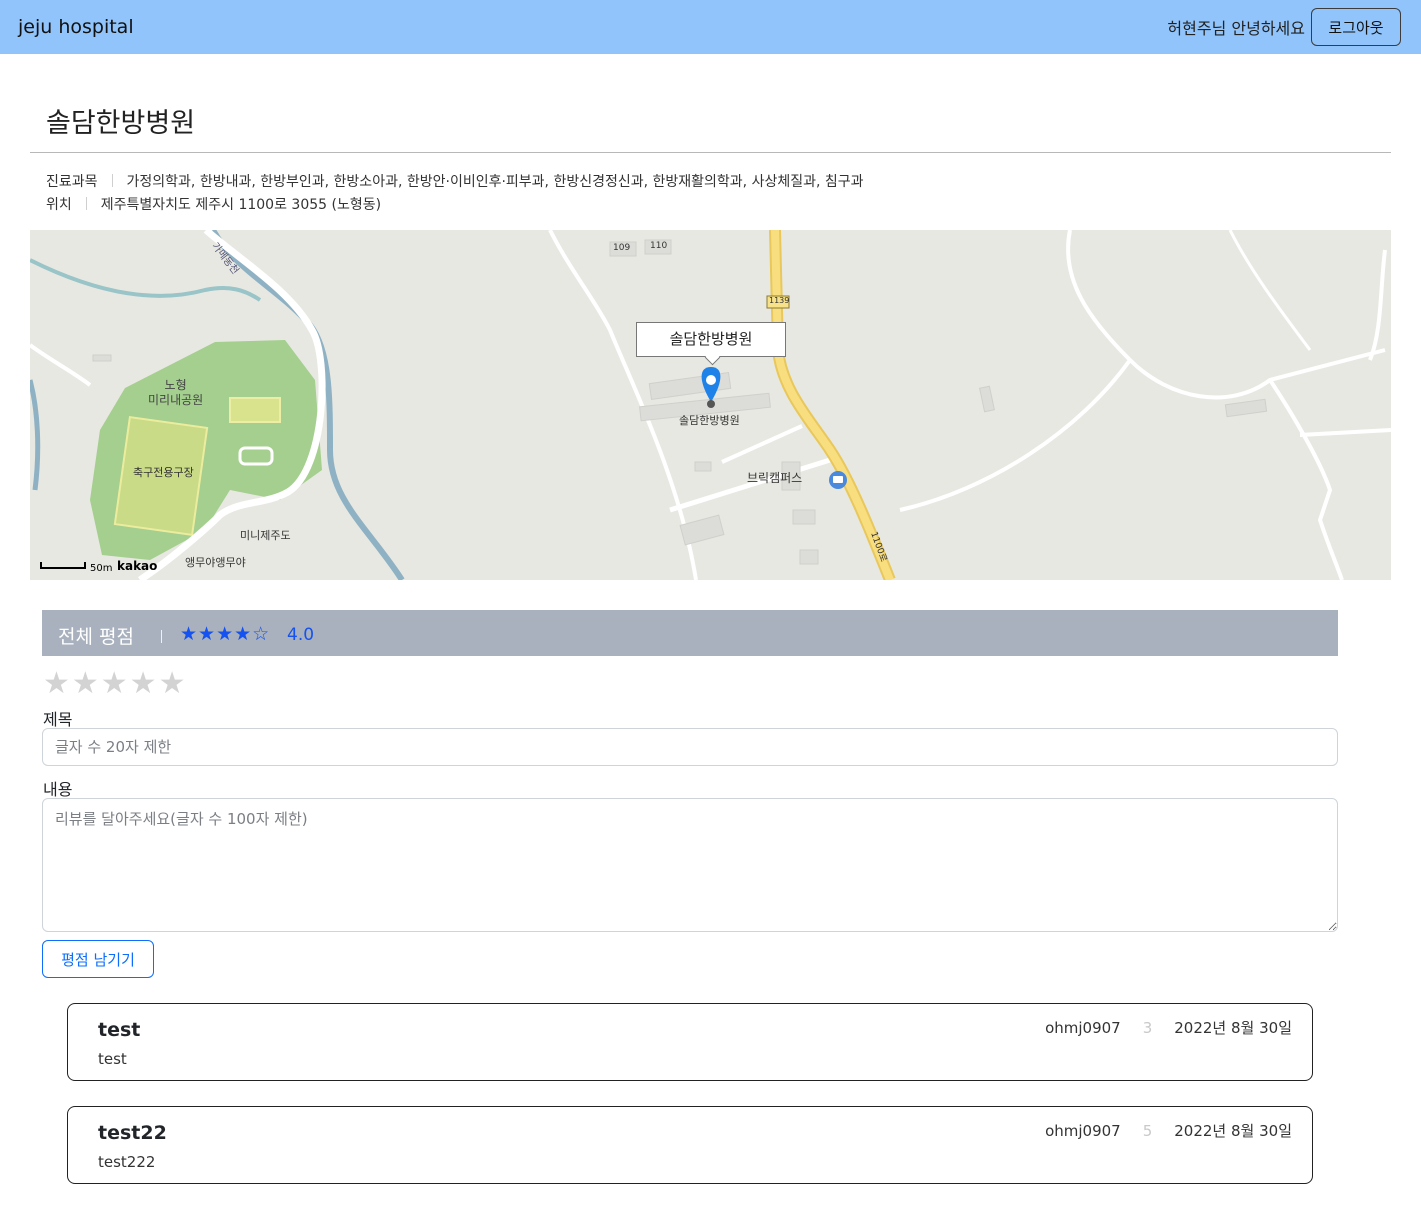 The height and width of the screenshot is (1220, 1421). Describe the element at coordinates (709, 420) in the screenshot. I see `marker-label: 솔담한방병원` at that location.